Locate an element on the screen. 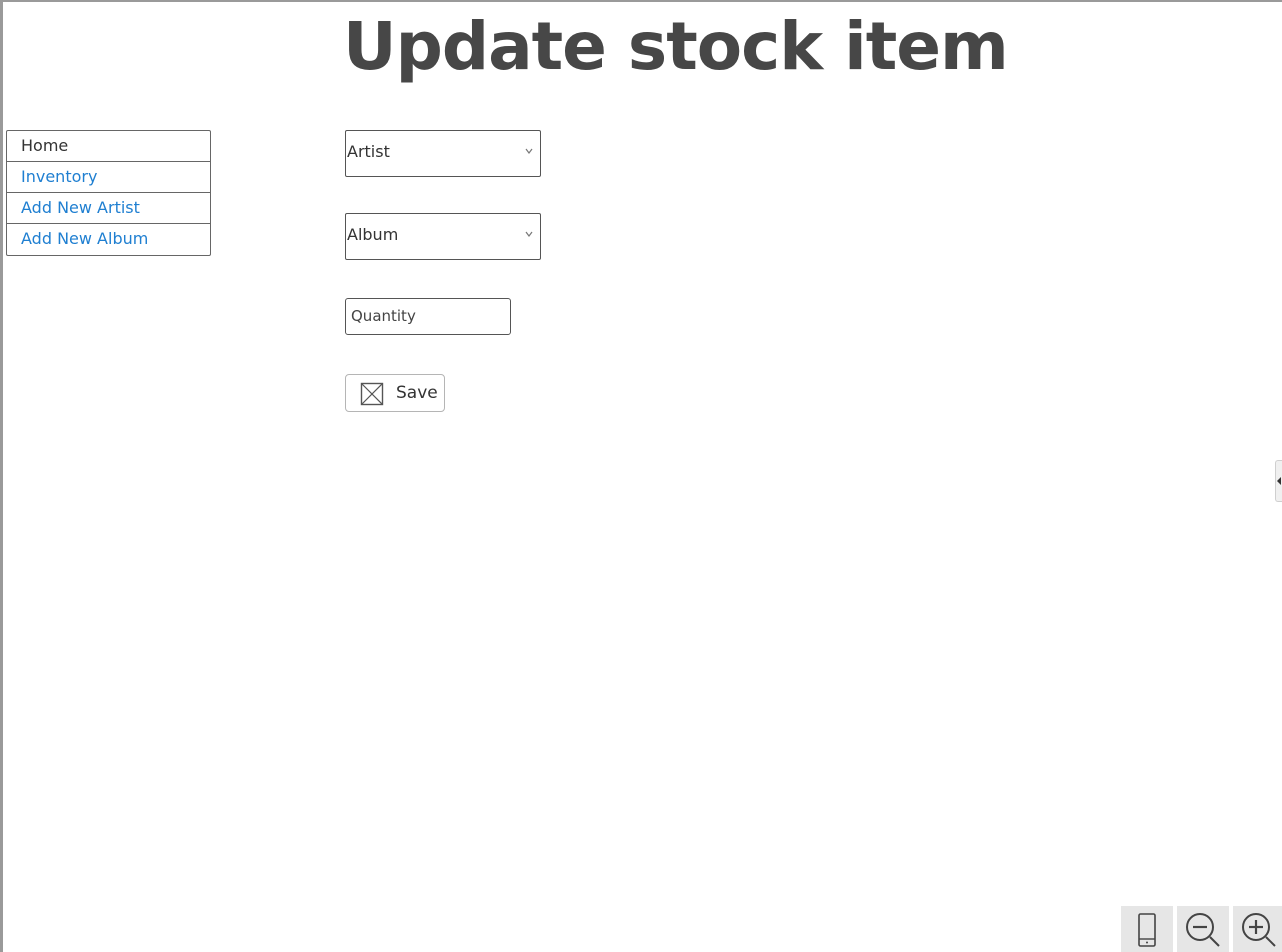  device-view-button is located at coordinates (1147, 929).